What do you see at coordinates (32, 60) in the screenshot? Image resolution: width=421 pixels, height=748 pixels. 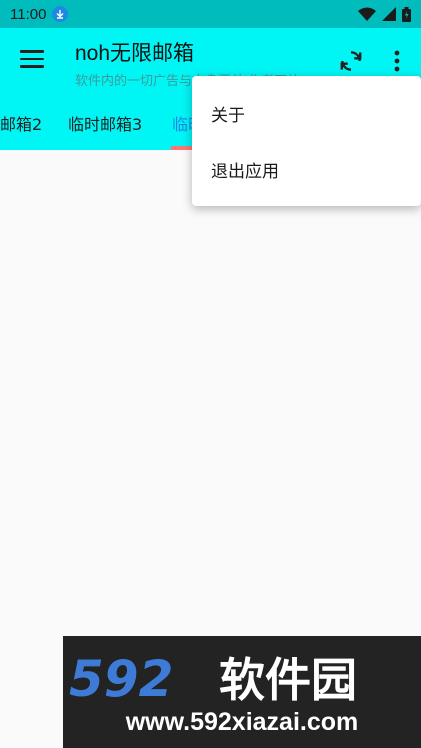 I see `menu-icon` at bounding box center [32, 60].